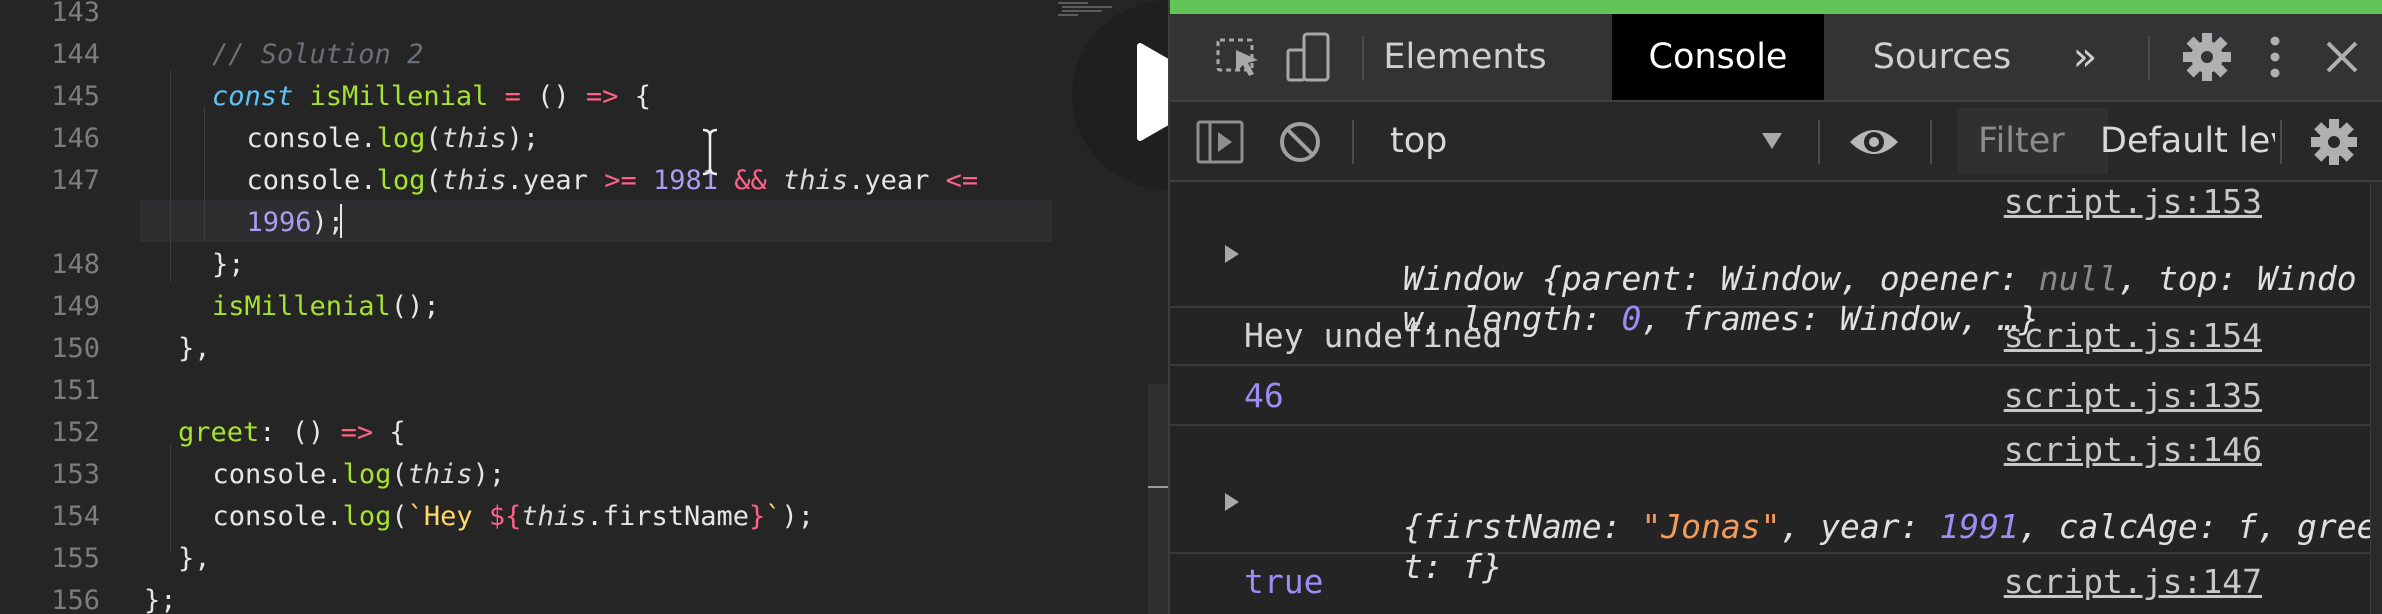  I want to click on chevron-down-icon, so click(1772, 141).